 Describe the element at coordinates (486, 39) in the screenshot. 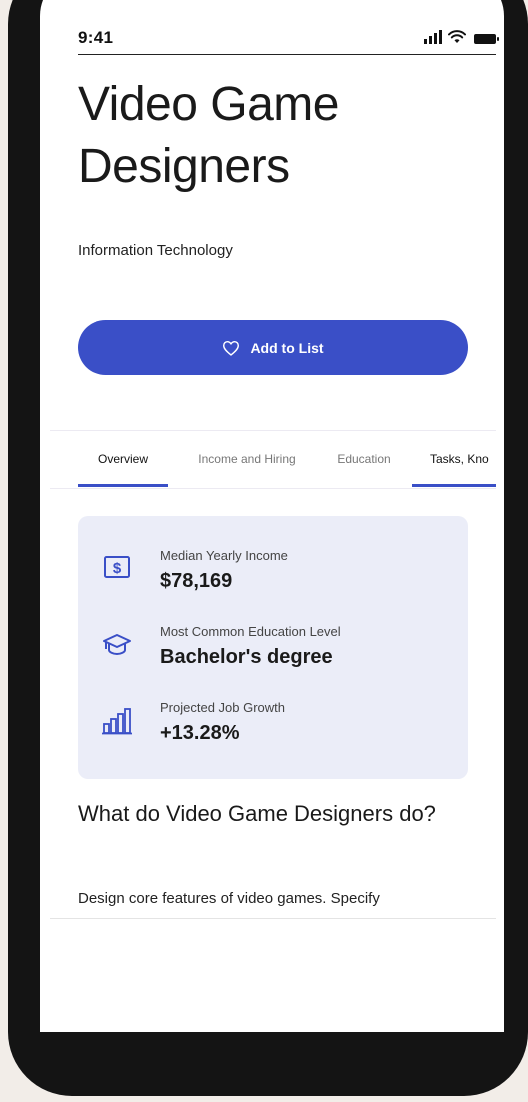

I see `battery-icon` at that location.